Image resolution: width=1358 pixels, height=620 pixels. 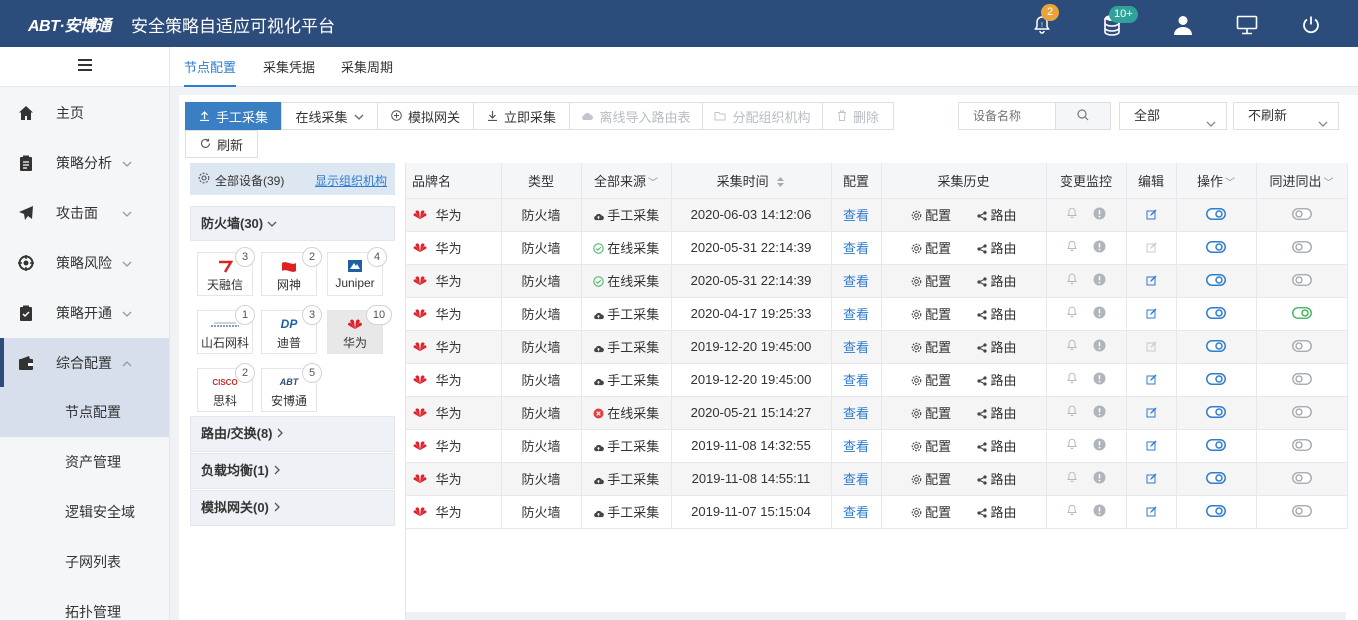 What do you see at coordinates (877, 215) in the screenshot?
I see `table-row: 华为 防火墙 手工采集 2020-06-03 14:12:06 查看 配置 路由` at bounding box center [877, 215].